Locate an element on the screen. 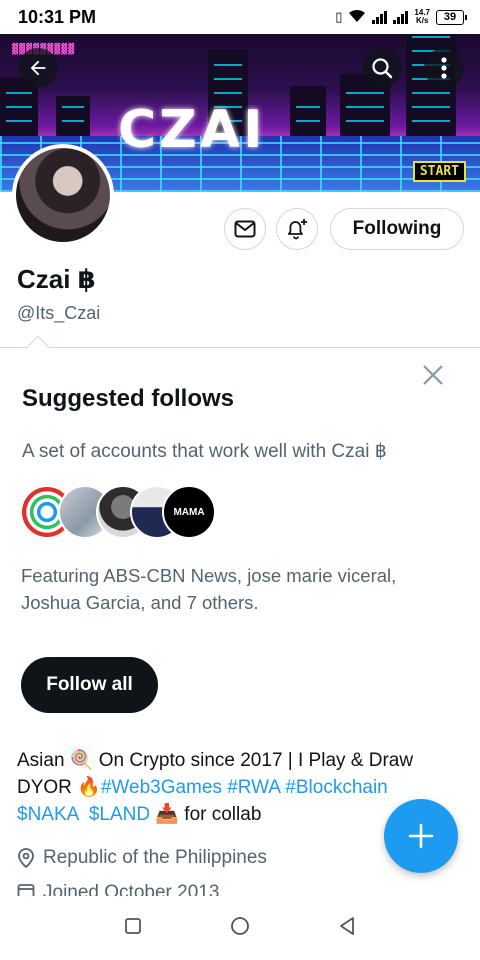  status-icons: ▯ 14.7 K/s 39 is located at coordinates (401, 17).